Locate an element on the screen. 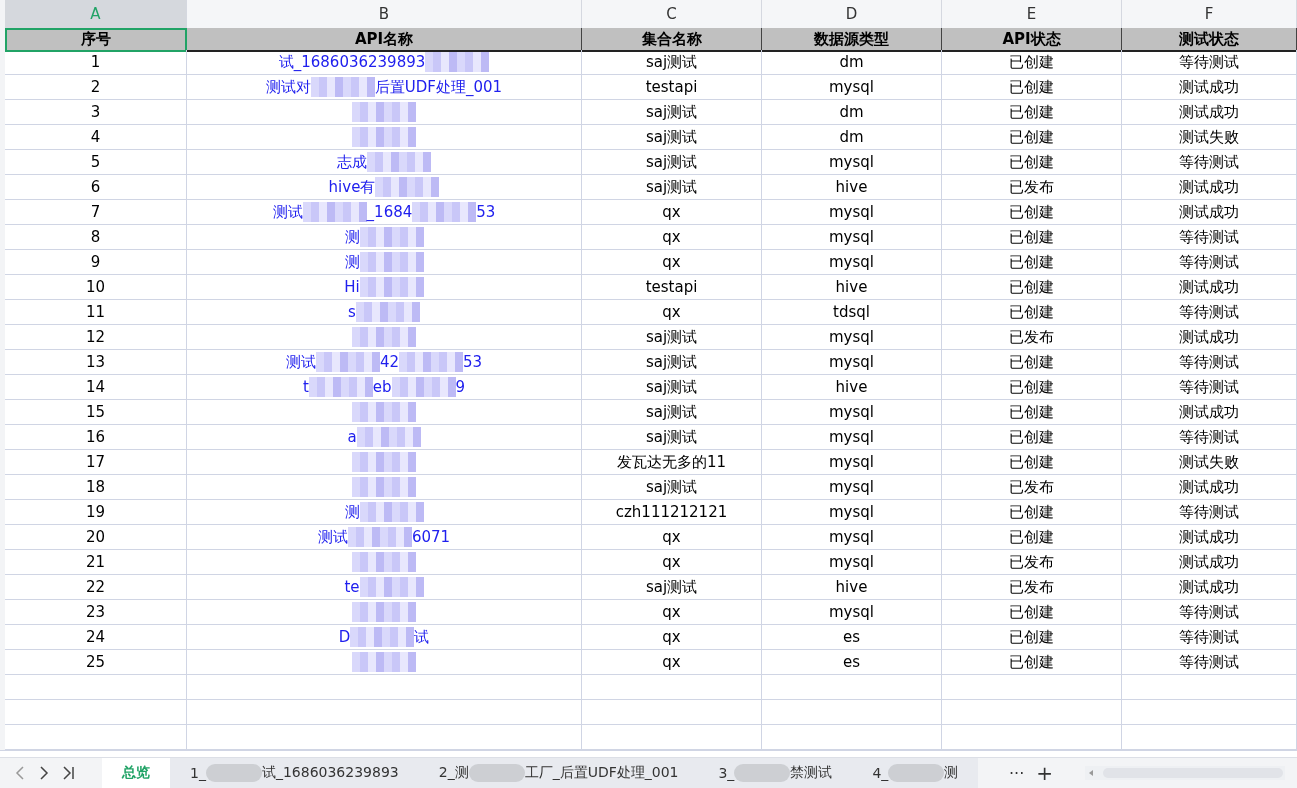 This screenshot has width=1297, height=788. column-letter: F is located at coordinates (1209, 14).